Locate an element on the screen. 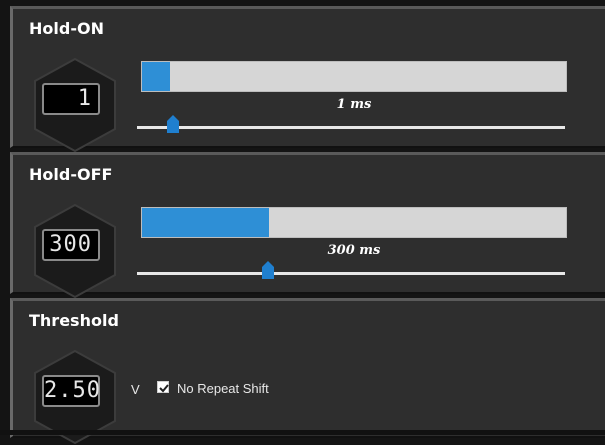  bottom-border is located at coordinates (302, 432).